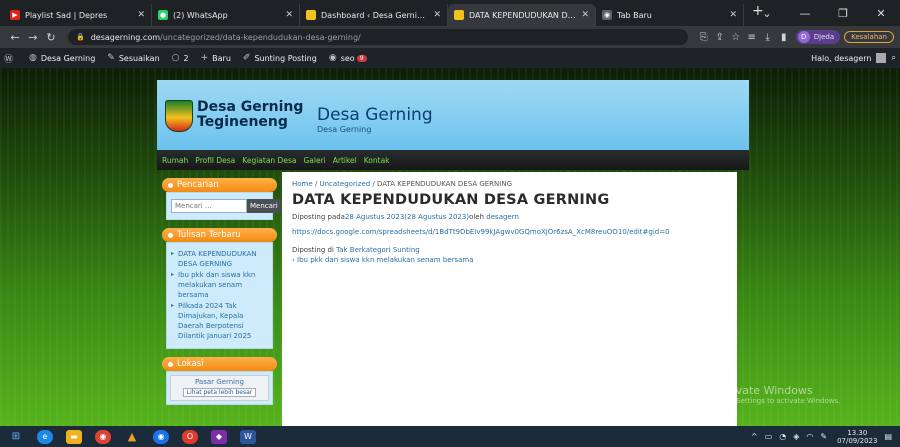 This screenshot has height=447, width=900. I want to click on tab-search-icon: ⌄, so click(767, 13).